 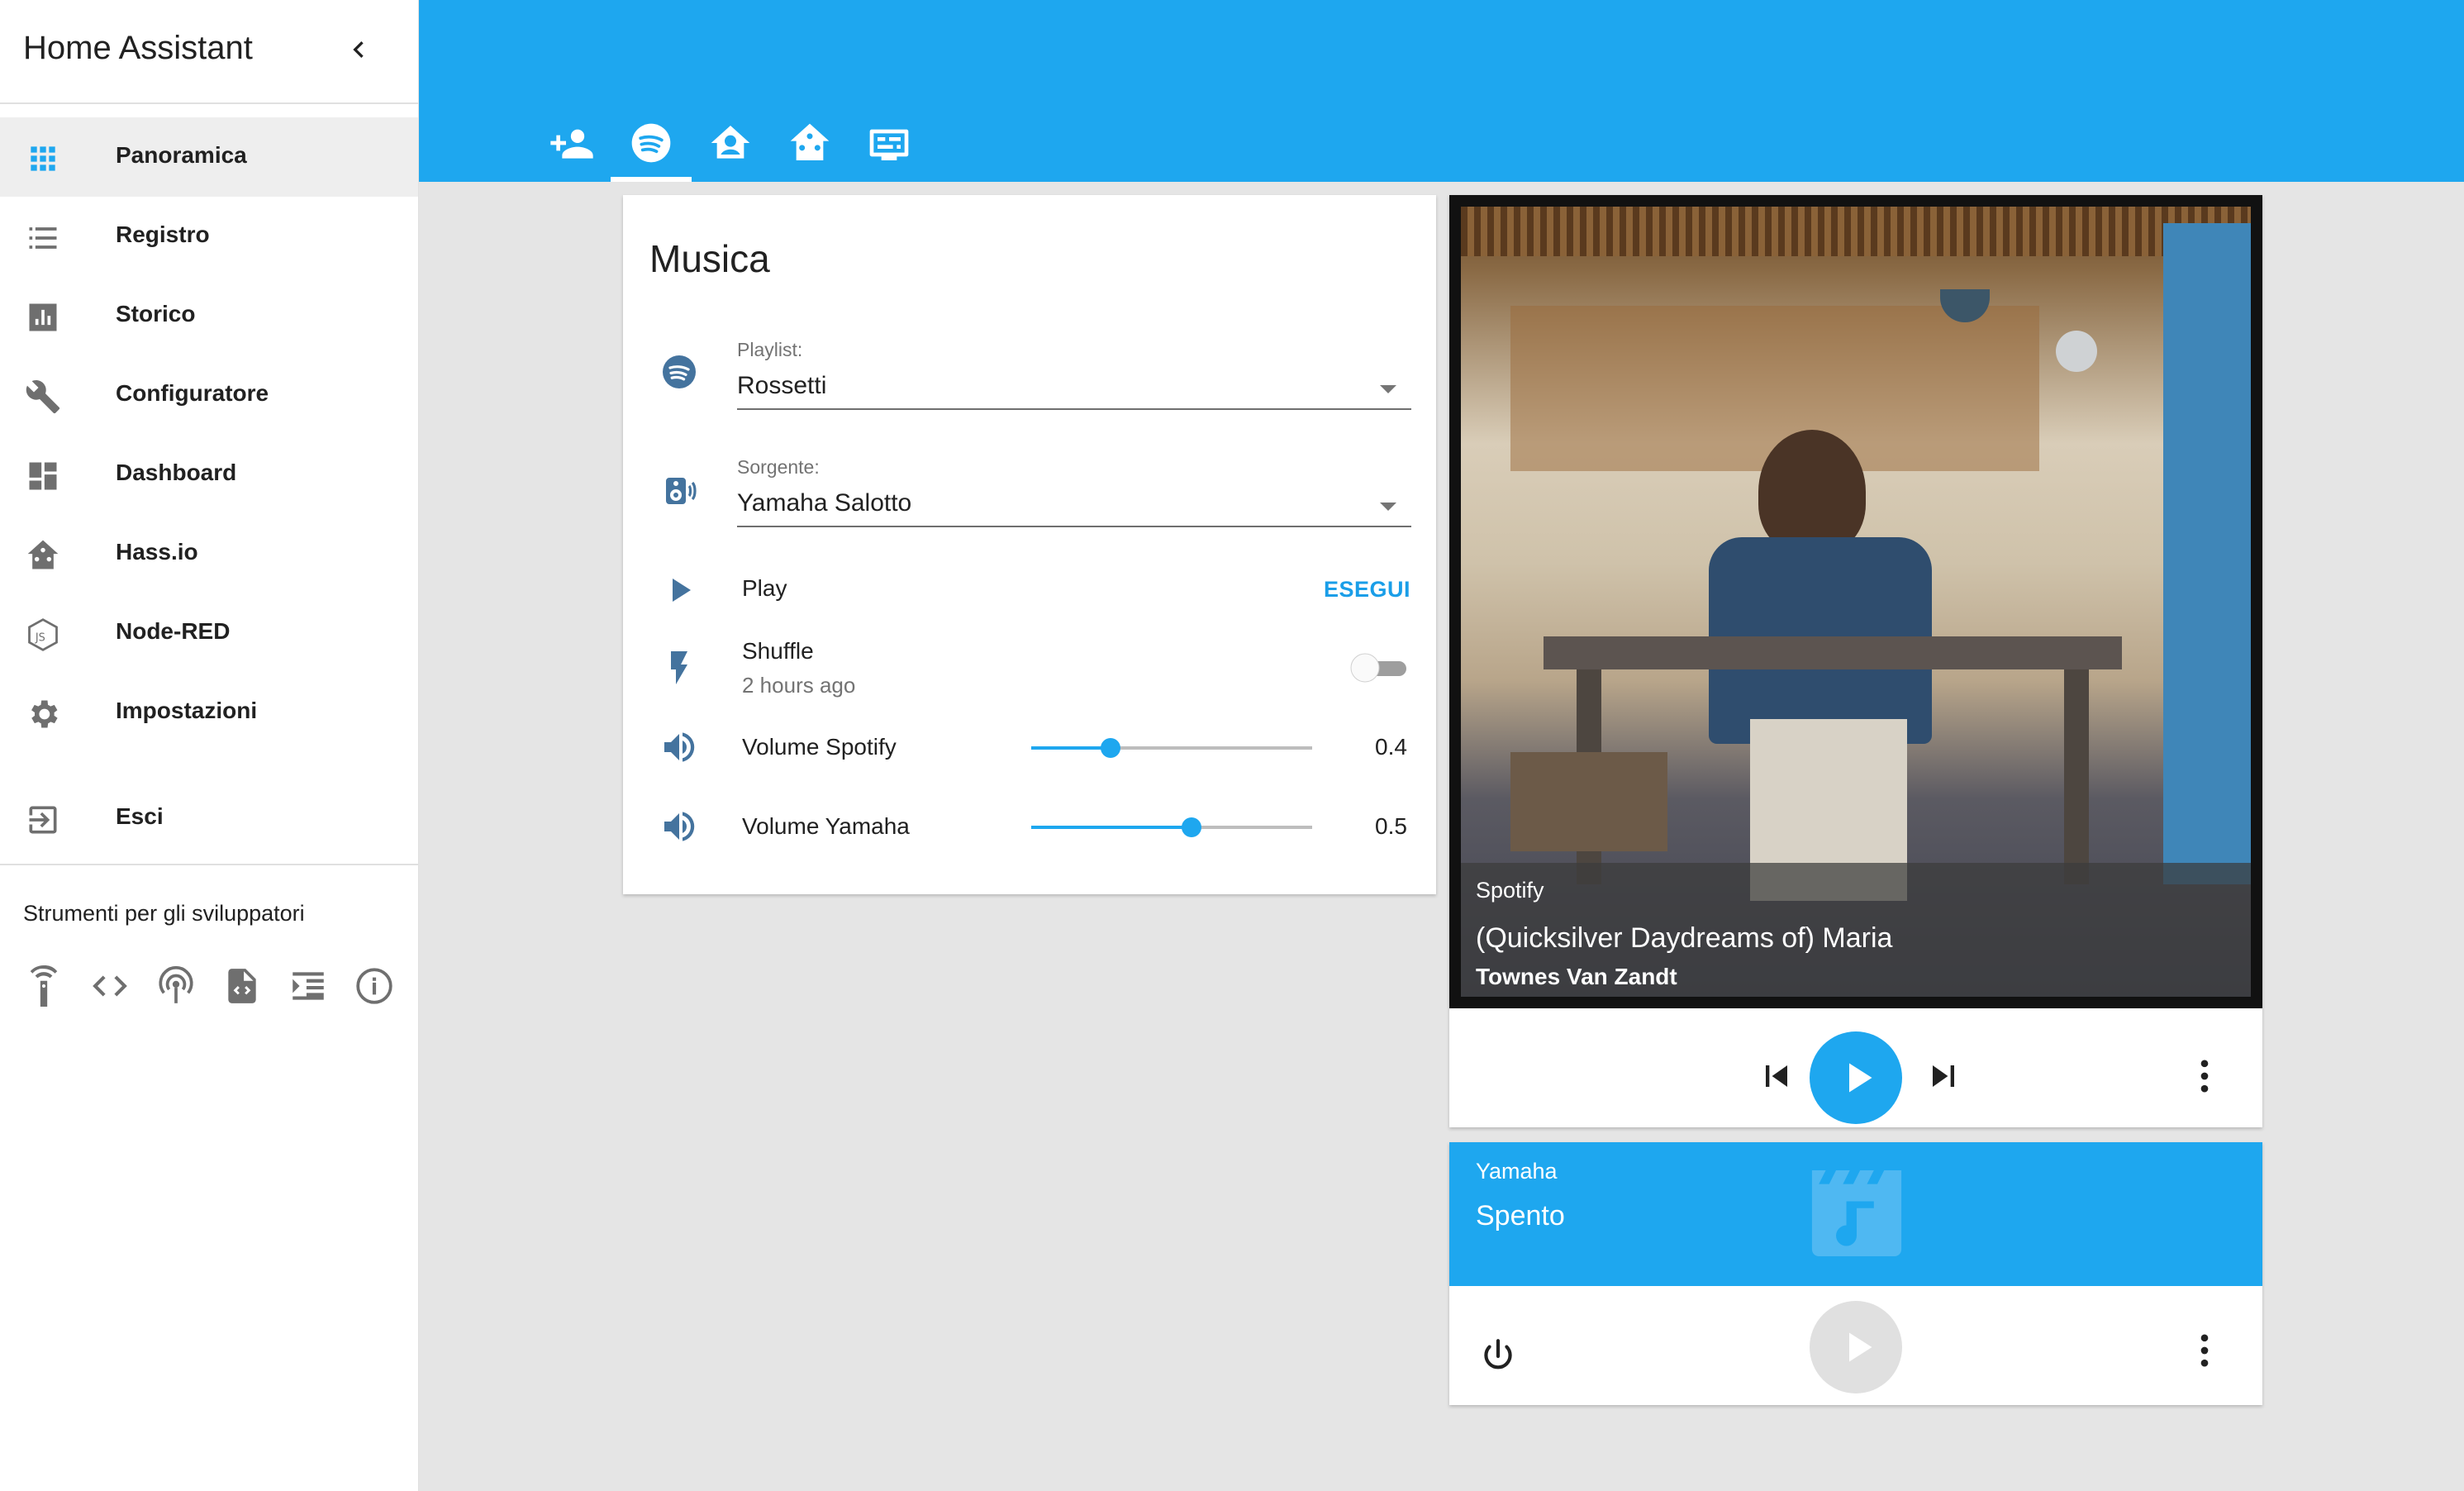 I want to click on list-icon, so click(x=43, y=238).